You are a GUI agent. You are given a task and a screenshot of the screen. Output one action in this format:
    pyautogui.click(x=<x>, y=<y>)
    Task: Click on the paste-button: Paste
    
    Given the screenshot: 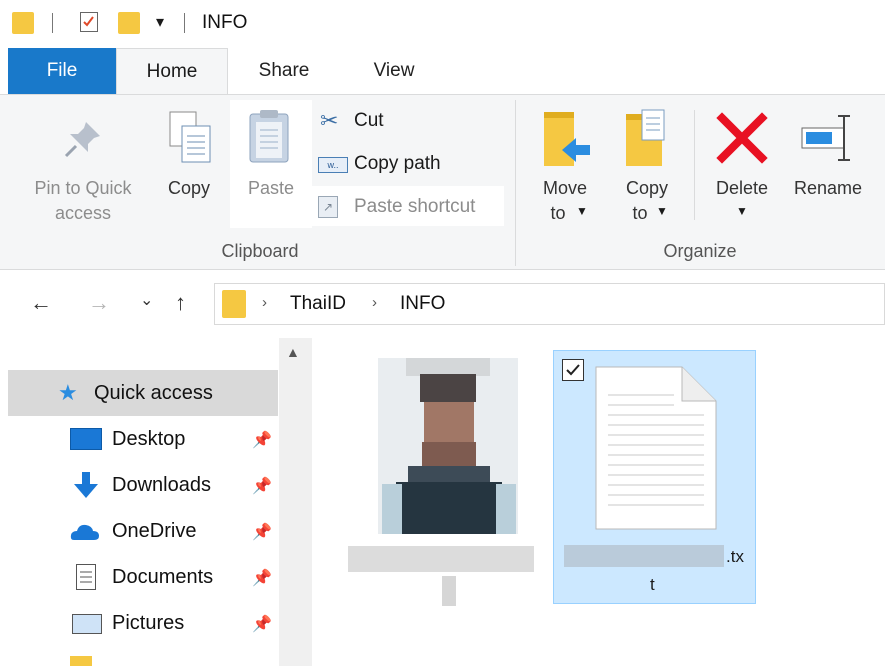 What is the action you would take?
    pyautogui.click(x=271, y=164)
    